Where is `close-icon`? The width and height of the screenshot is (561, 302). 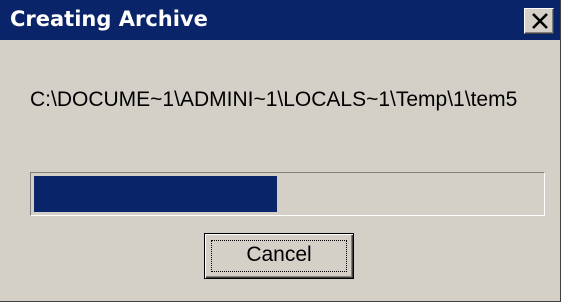
close-icon is located at coordinates (540, 21).